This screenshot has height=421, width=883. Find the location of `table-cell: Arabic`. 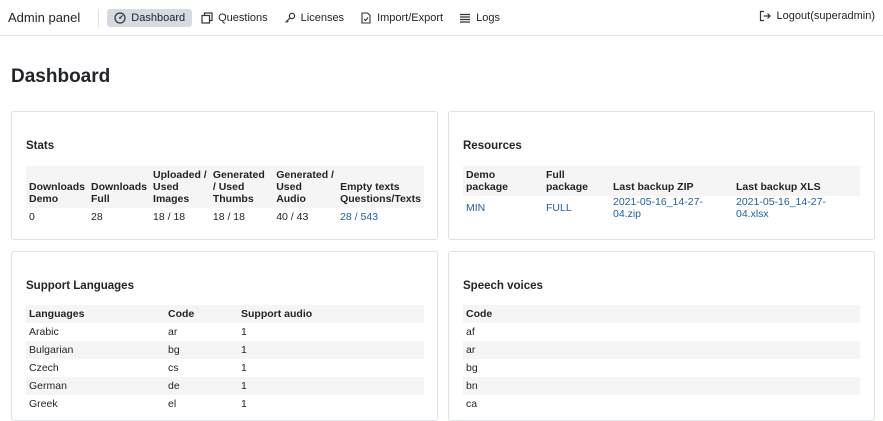

table-cell: Arabic is located at coordinates (44, 332).